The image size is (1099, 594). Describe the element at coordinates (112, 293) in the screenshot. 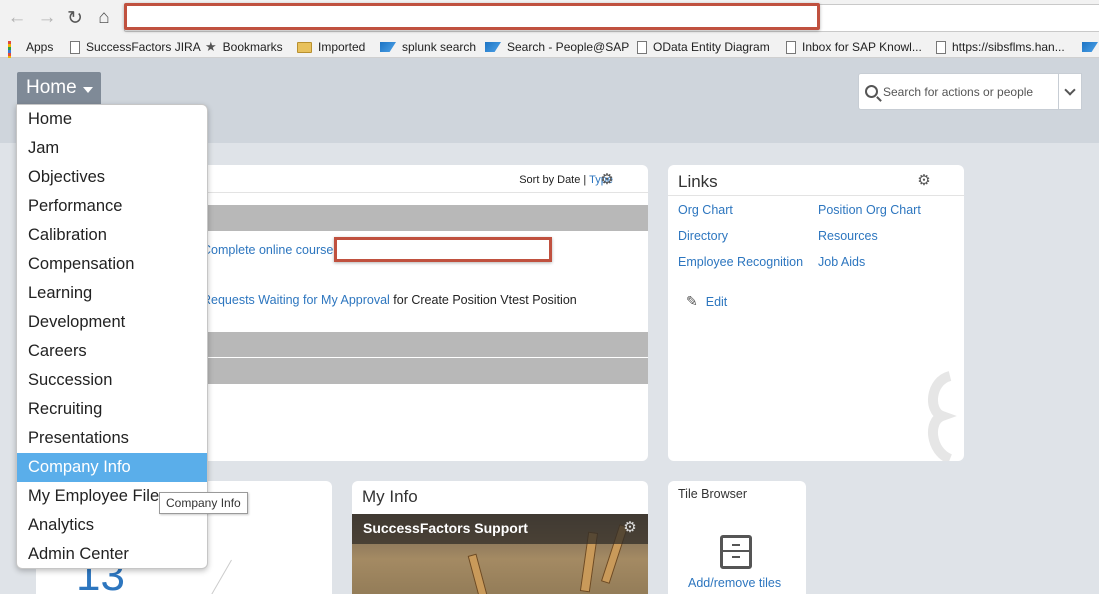

I see `menu-item-learning: Learning` at that location.